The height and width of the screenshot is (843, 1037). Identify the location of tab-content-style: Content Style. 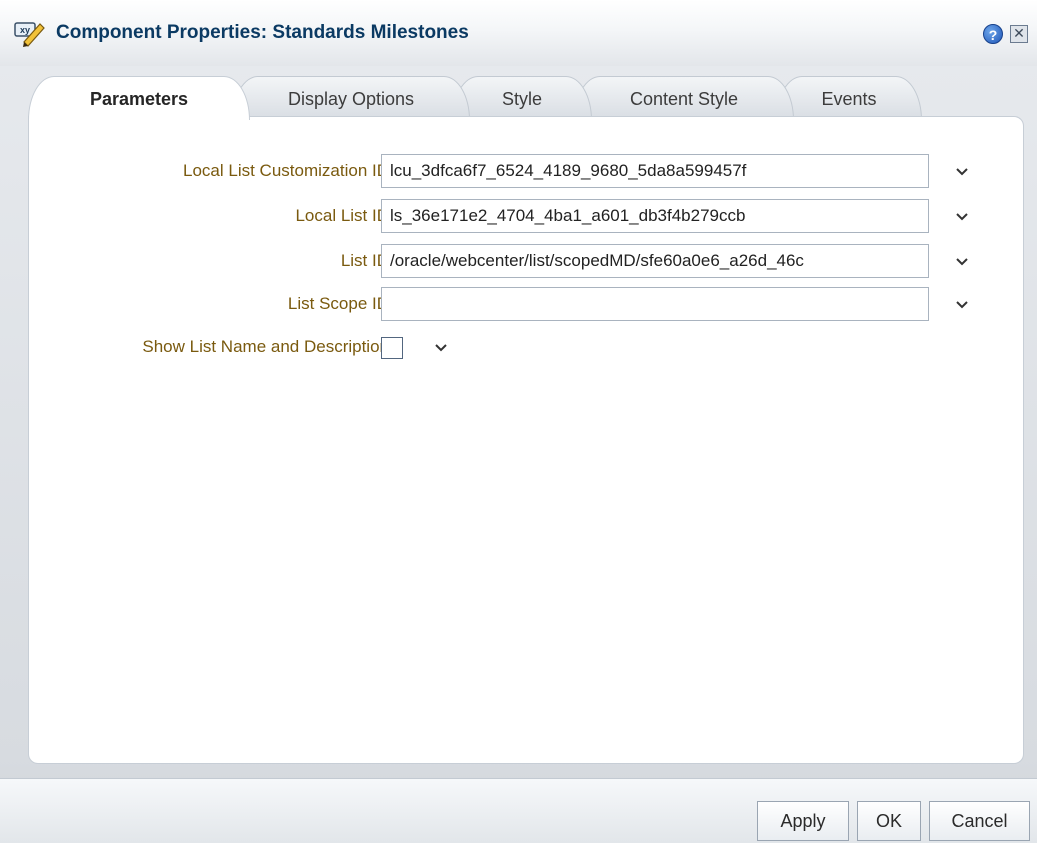
(684, 98).